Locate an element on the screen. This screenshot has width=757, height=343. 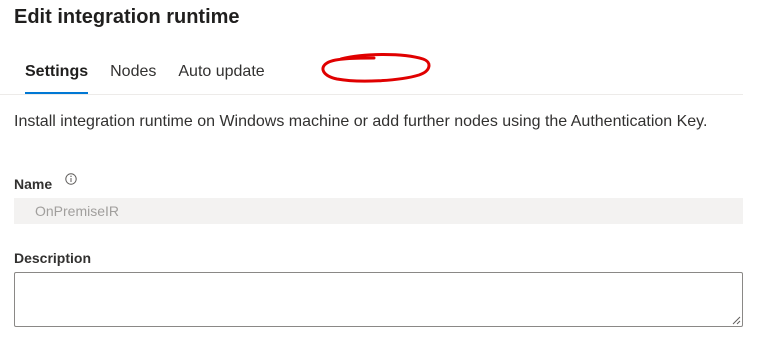
page-title: Edit integration runtime is located at coordinates (127, 17).